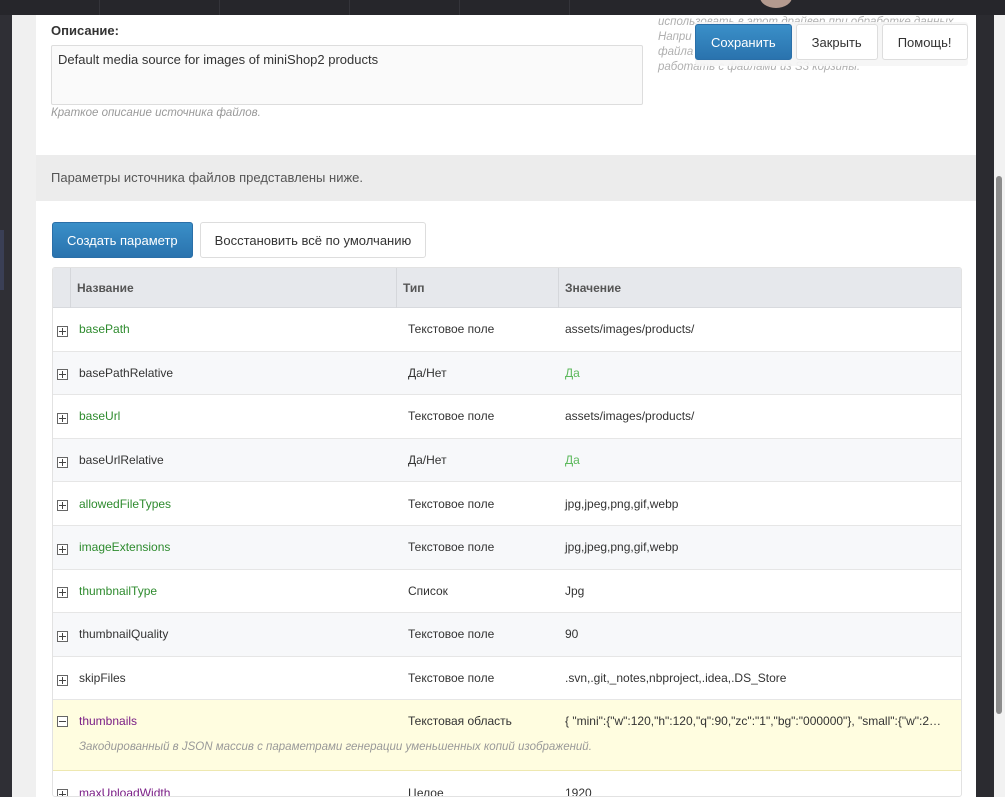 The height and width of the screenshot is (797, 1005). Describe the element at coordinates (118, 590) in the screenshot. I see `property-name: thumbnailType` at that location.